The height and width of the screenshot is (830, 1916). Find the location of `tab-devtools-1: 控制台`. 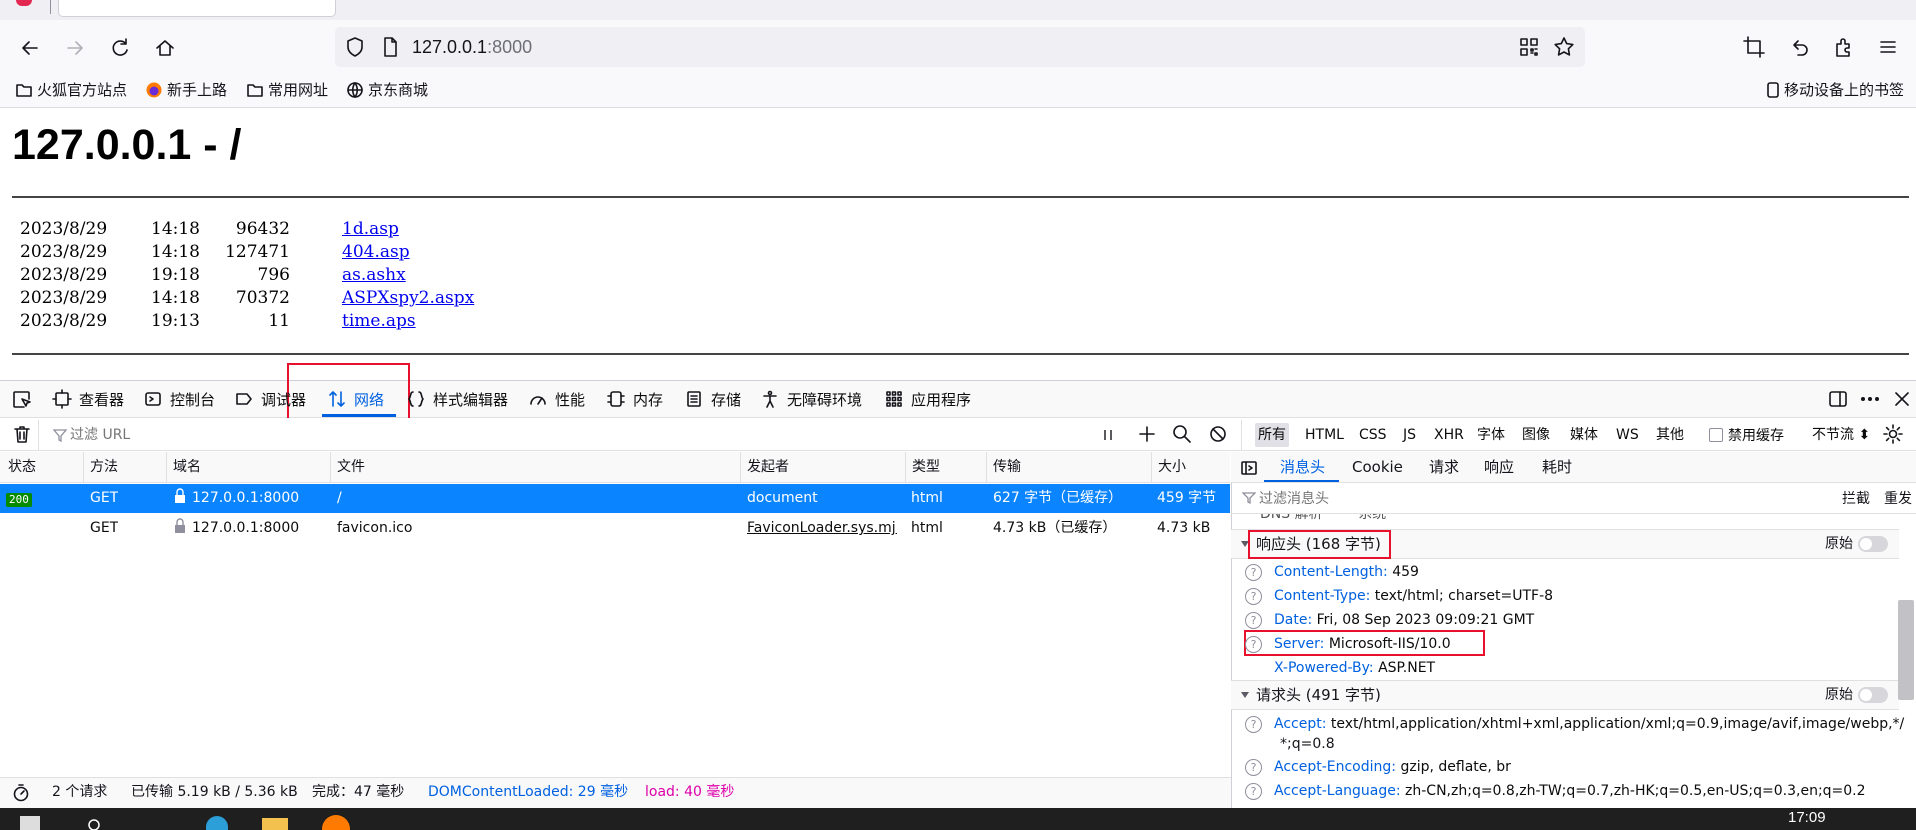

tab-devtools-1: 控制台 is located at coordinates (179, 399).